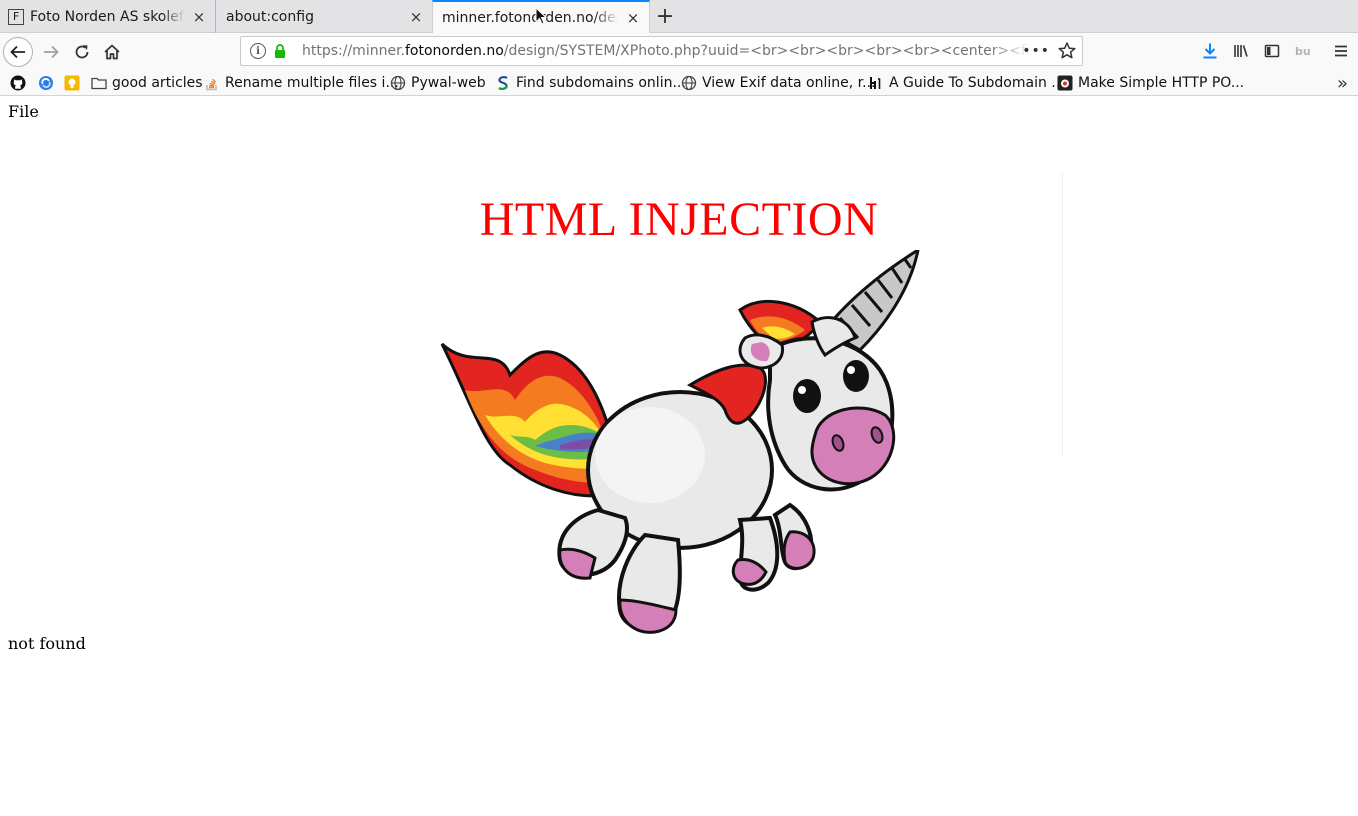 Image resolution: width=1358 pixels, height=816 pixels. I want to click on downloads-button, so click(1210, 51).